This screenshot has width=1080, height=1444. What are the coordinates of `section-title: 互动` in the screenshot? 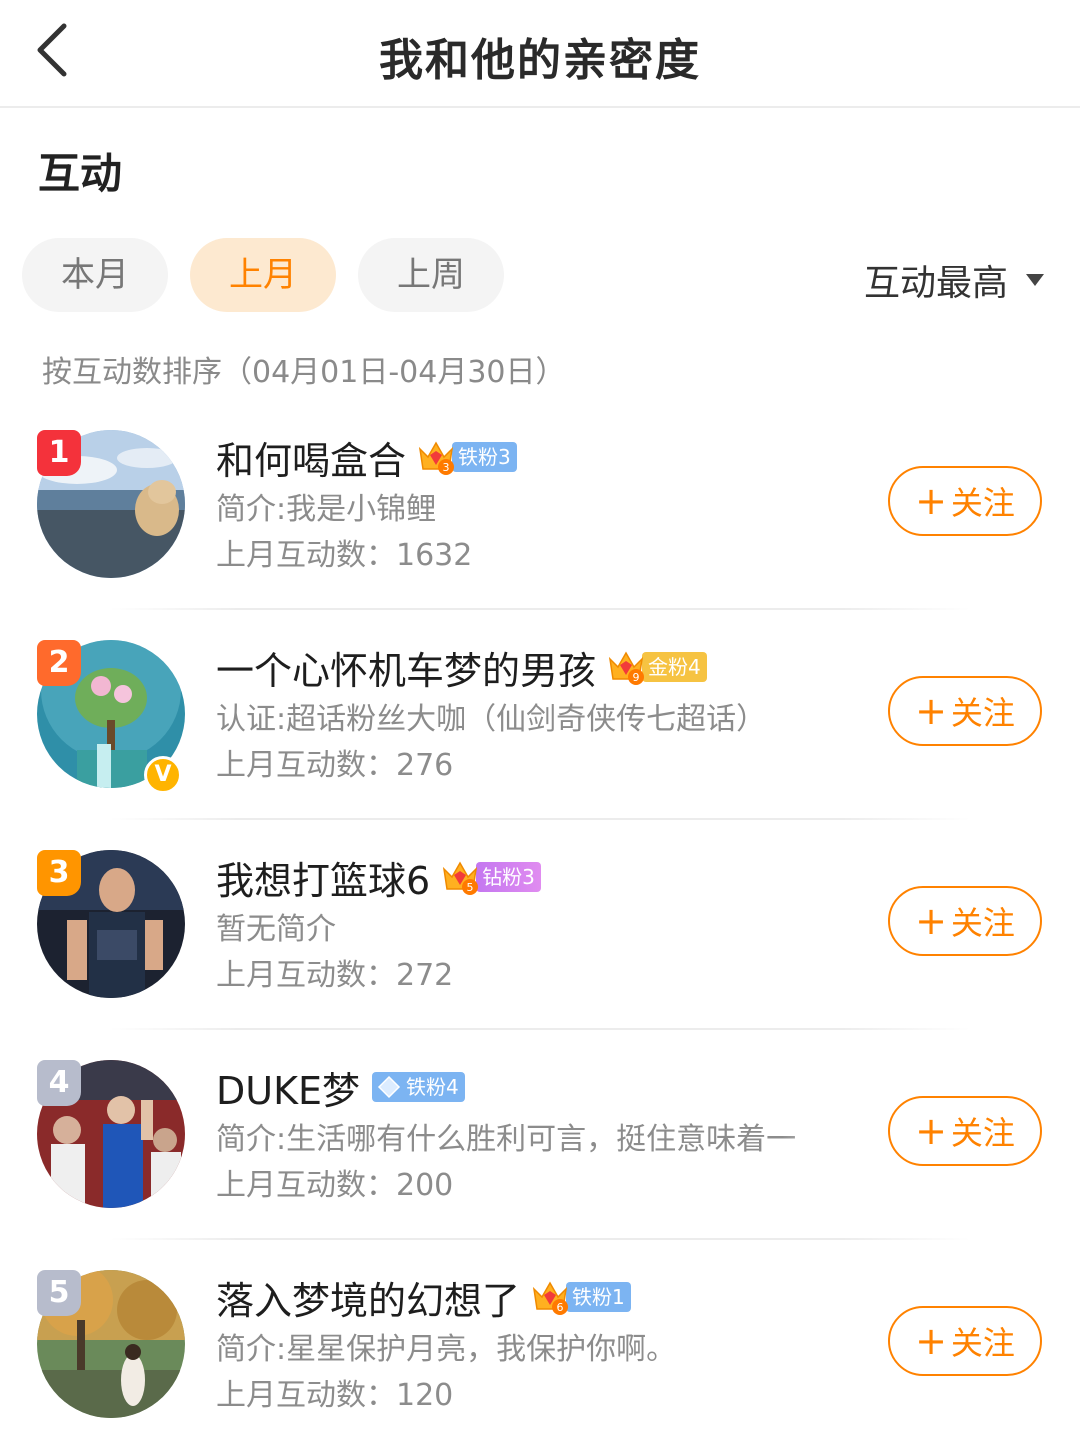 It's located at (80, 173).